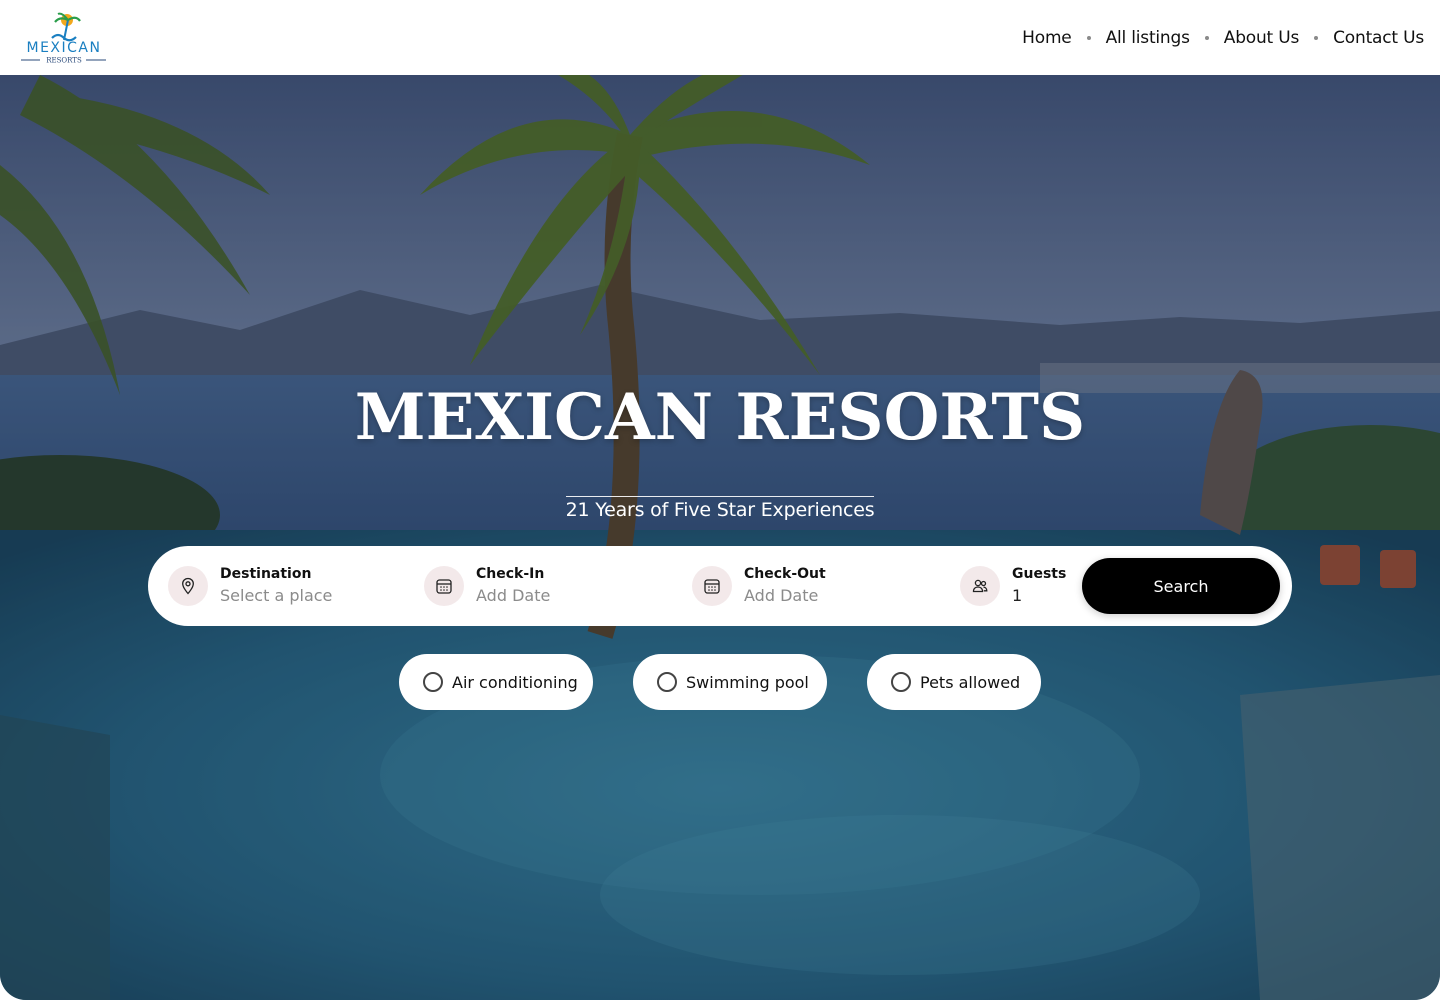 The image size is (1440, 1000). I want to click on hero-subtitle: 21 Years of Five Star Experiences, so click(720, 508).